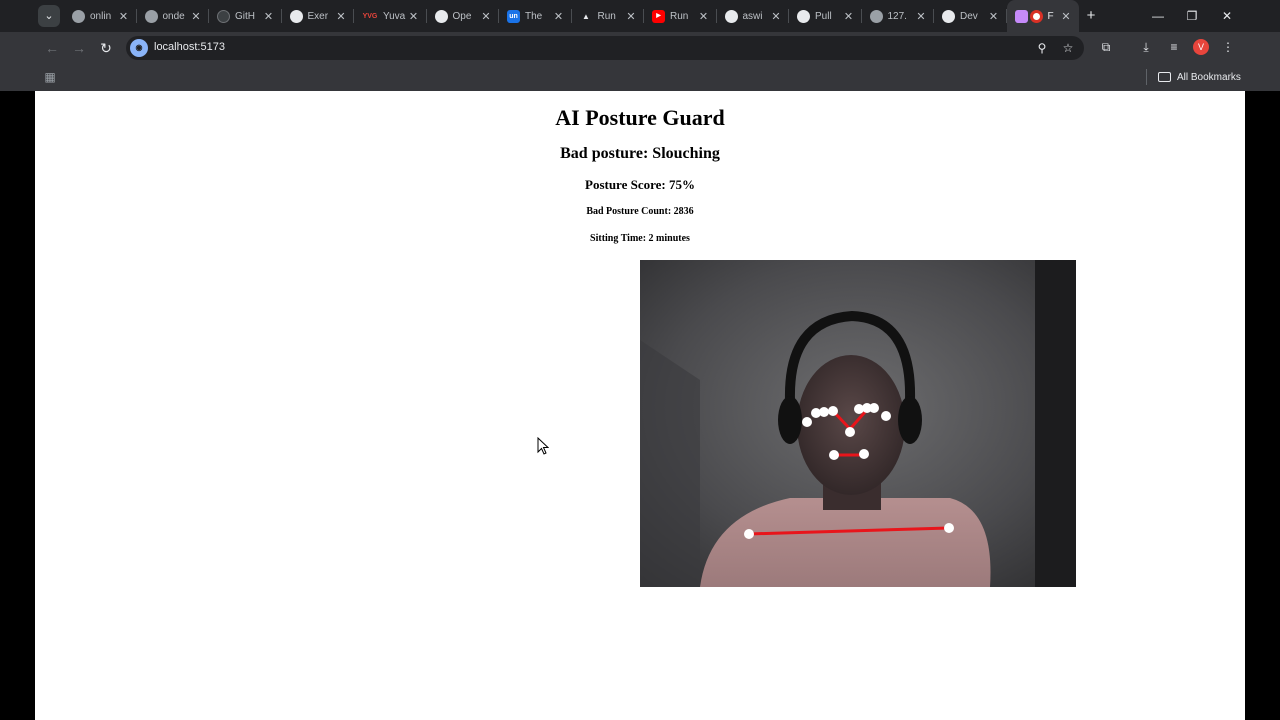  I want to click on download-icon: ⤓, so click(1146, 47).